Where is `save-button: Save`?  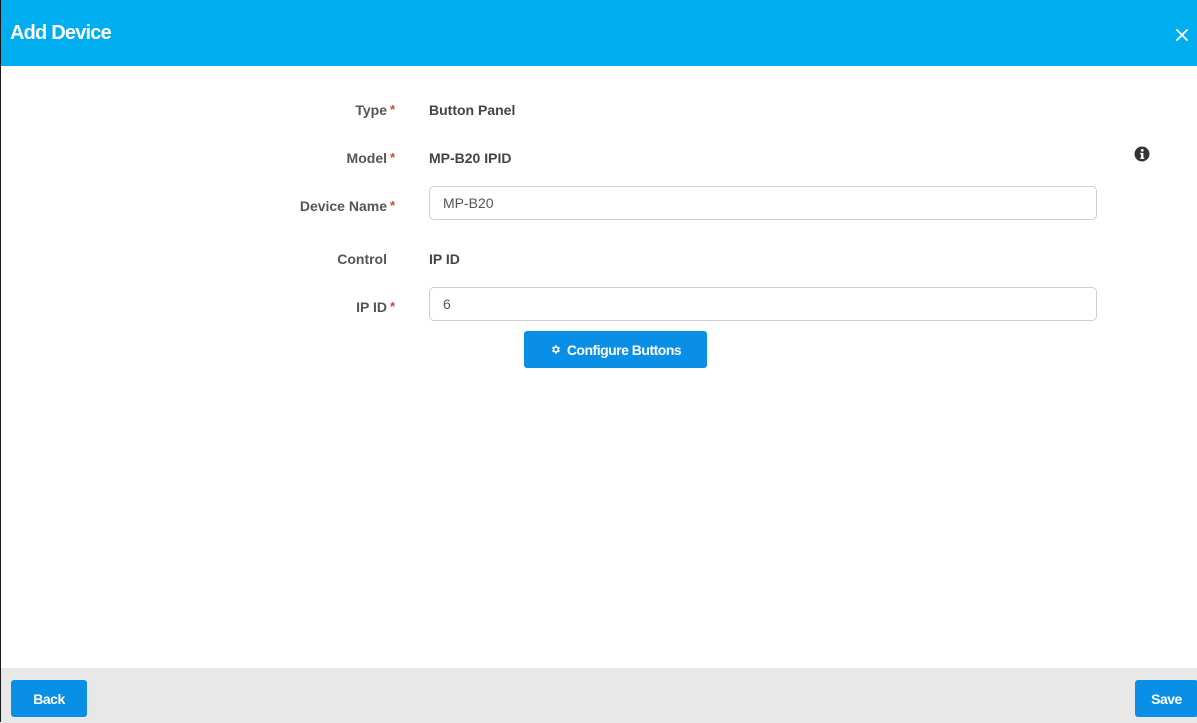 save-button: Save is located at coordinates (1166, 698).